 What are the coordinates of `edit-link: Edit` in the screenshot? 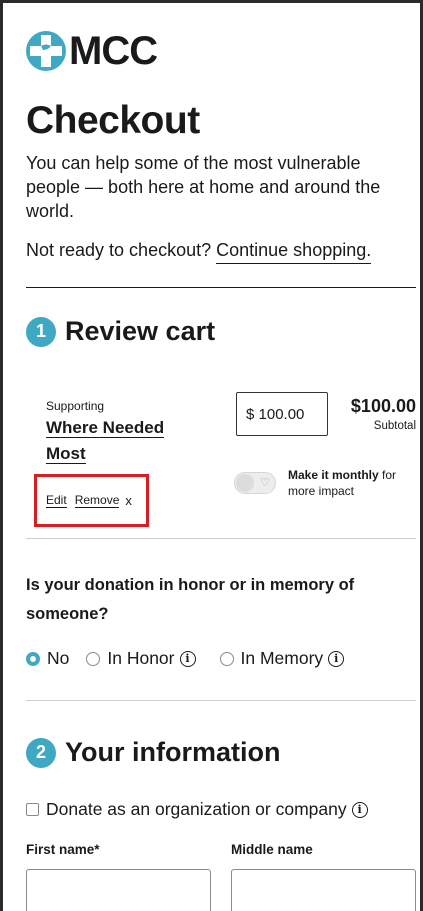 It's located at (56, 500).